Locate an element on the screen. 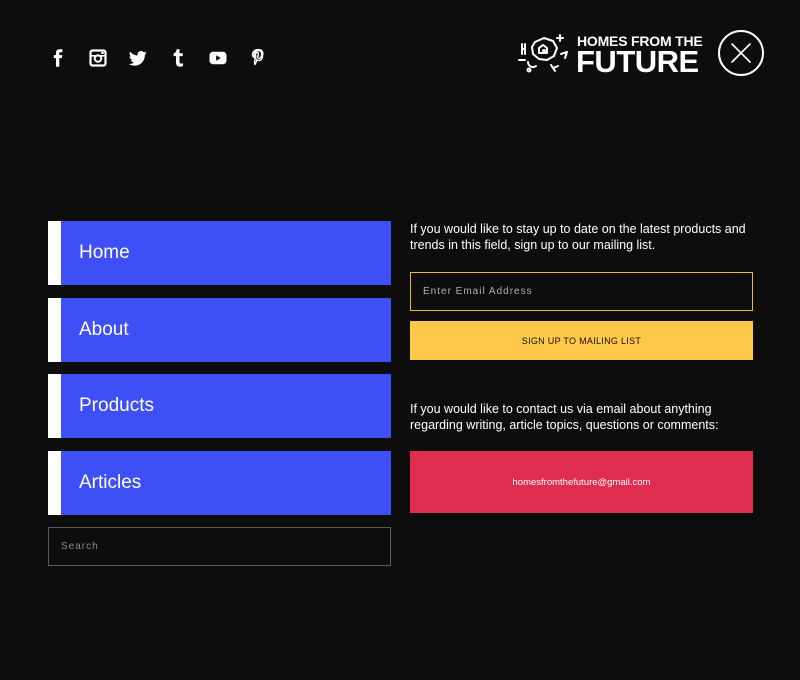 Image resolution: width=800 pixels, height=680 pixels. nav-item-label: Products is located at coordinates (116, 405).